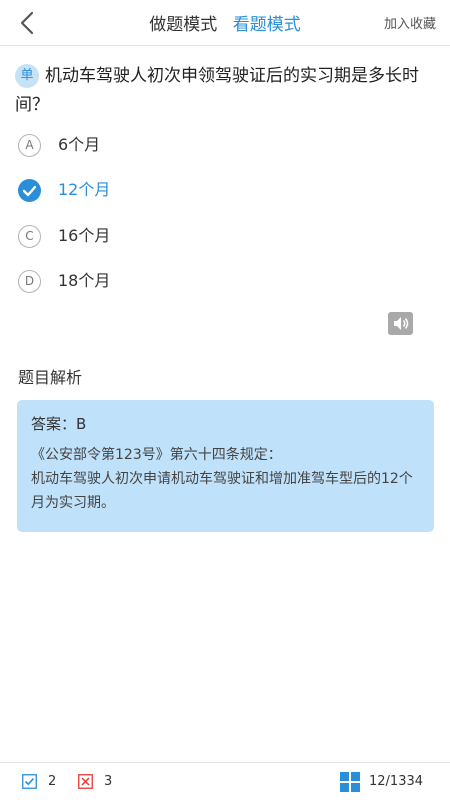 The image size is (450, 800). What do you see at coordinates (400, 323) in the screenshot?
I see `speaker-icon` at bounding box center [400, 323].